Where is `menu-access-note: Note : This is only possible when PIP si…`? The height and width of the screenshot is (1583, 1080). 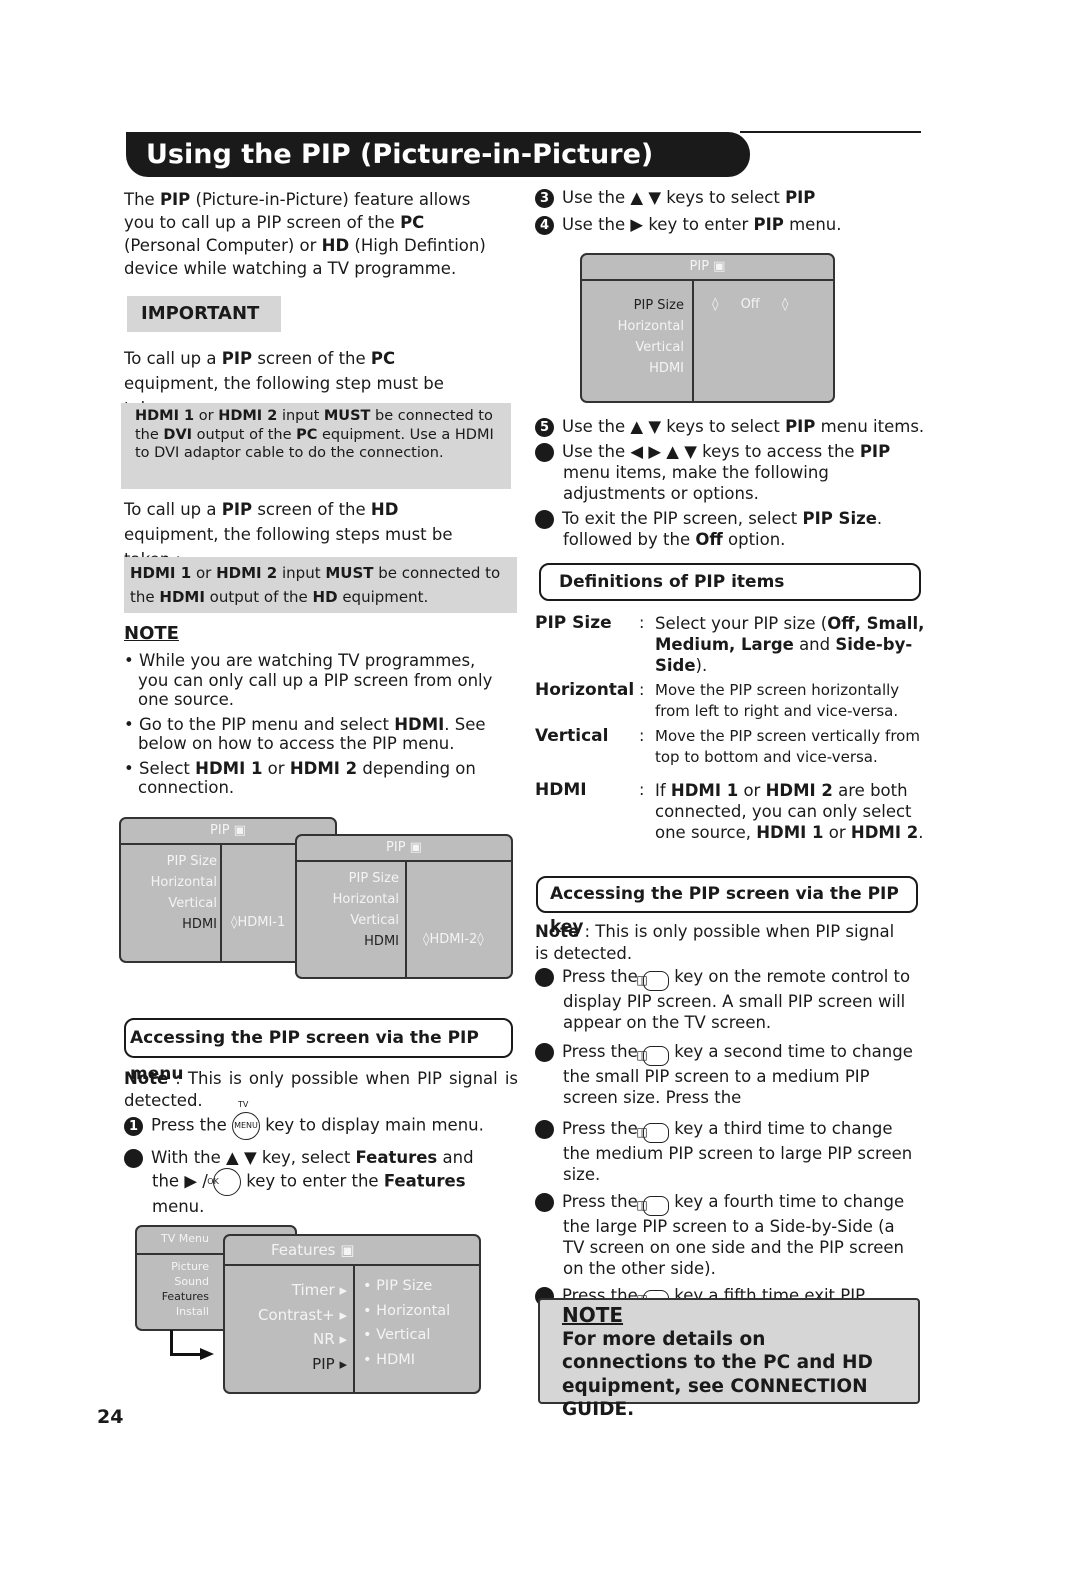 menu-access-note: Note : This is only possible when PIP si… is located at coordinates (321, 1089).